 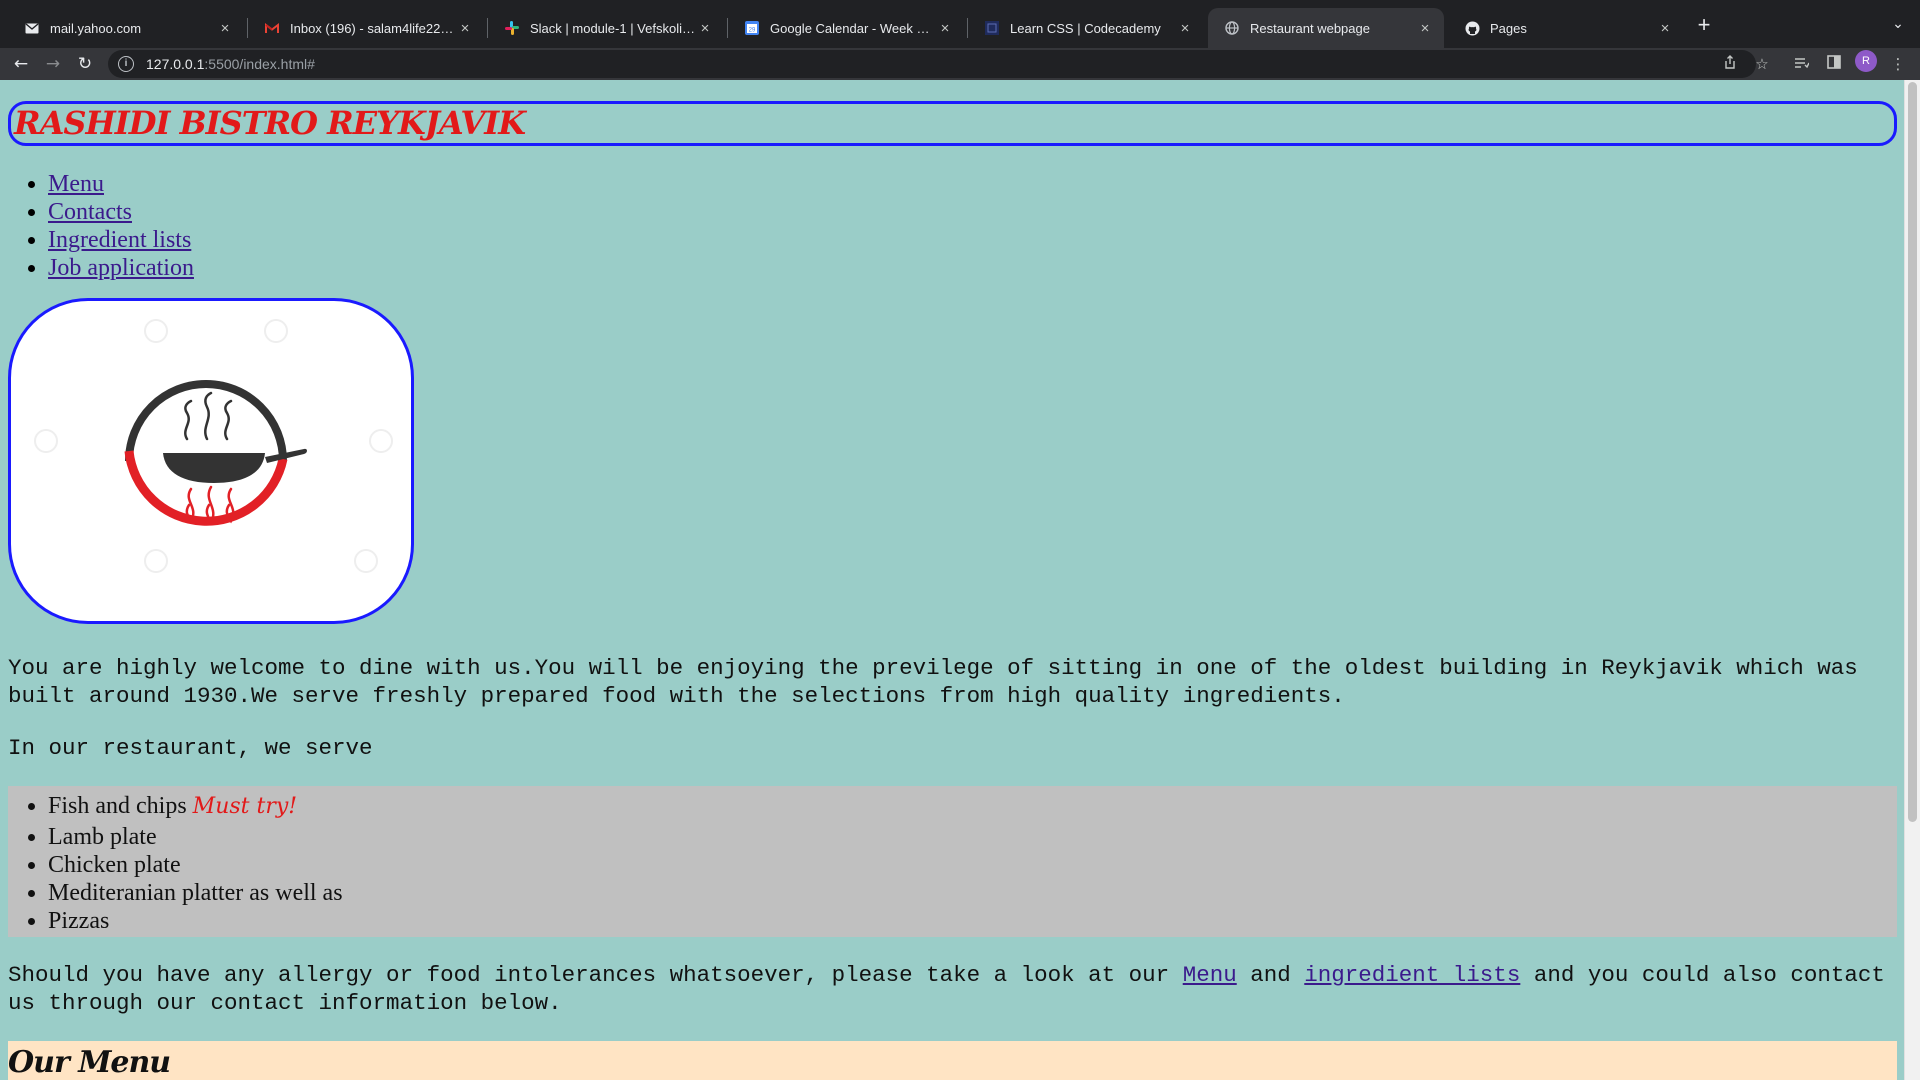 I want to click on share-icon, so click(x=1730, y=64).